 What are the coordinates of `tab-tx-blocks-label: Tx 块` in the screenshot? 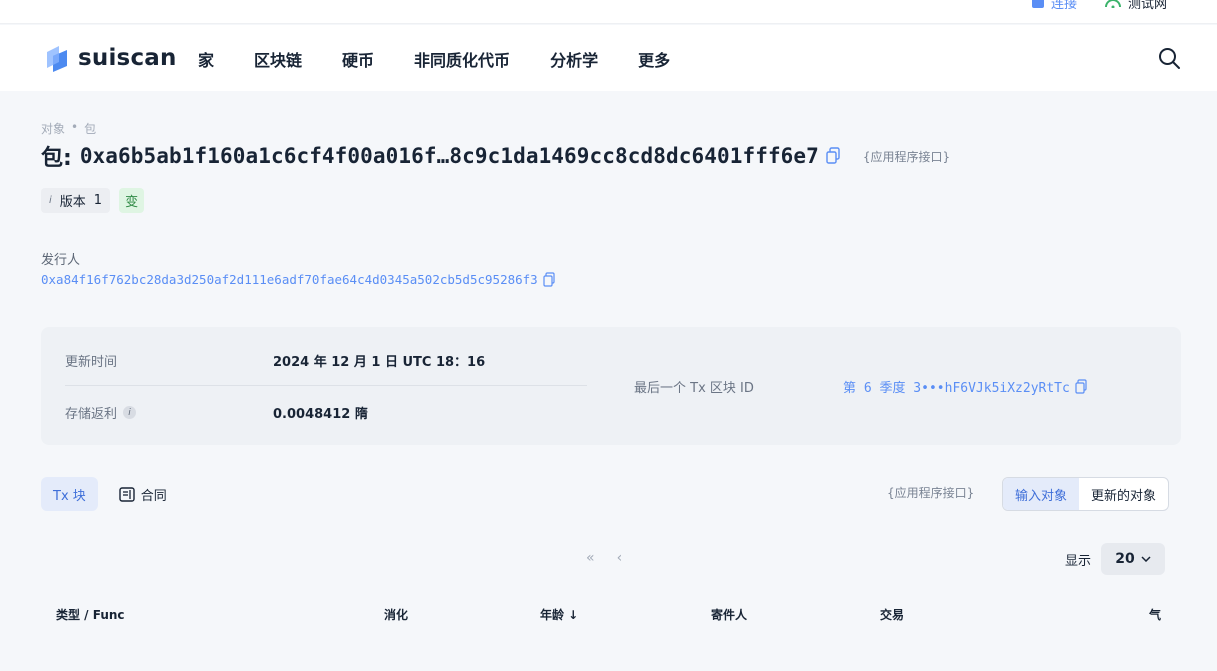 It's located at (69, 496).